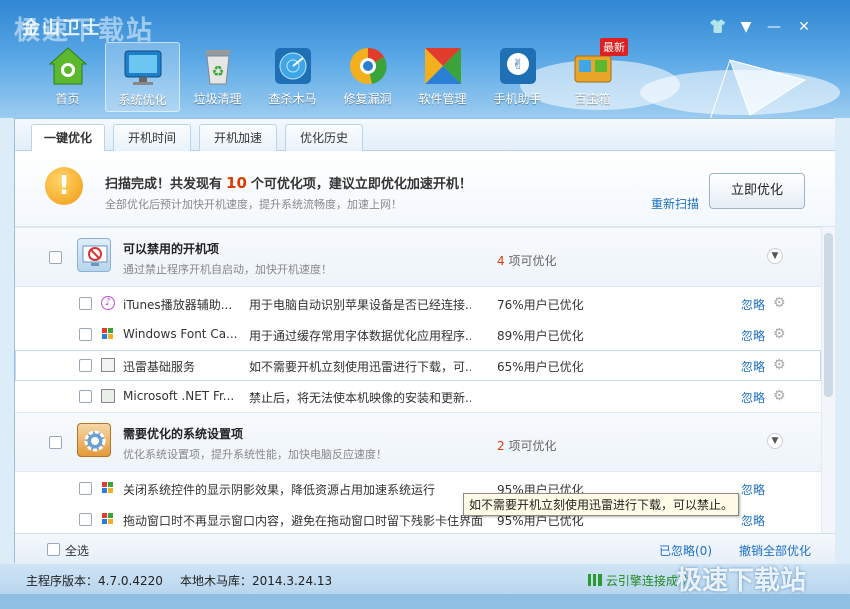 This screenshot has height=609, width=850. I want to click on kite-icon, so click(758, 89).